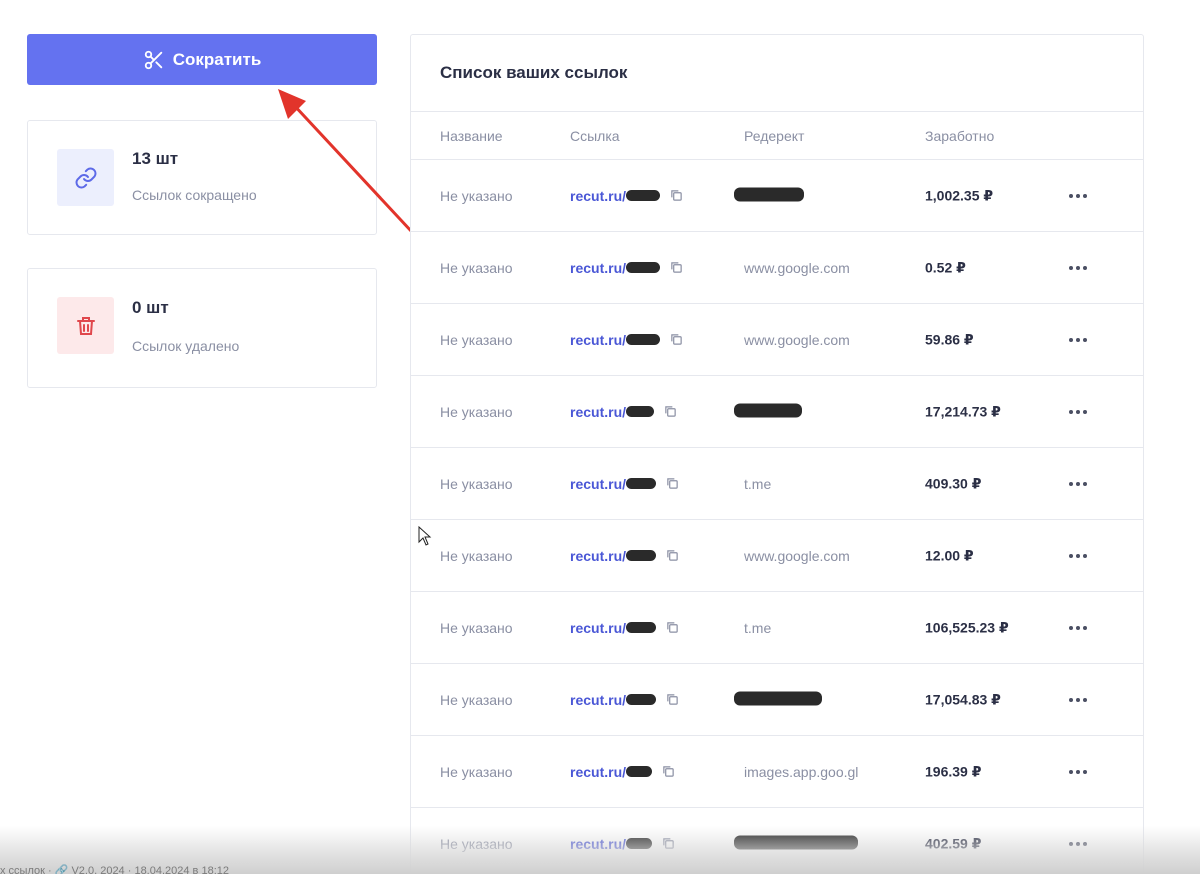  Describe the element at coordinates (949, 555) in the screenshot. I see `row-earned: 12.00 ₽` at that location.